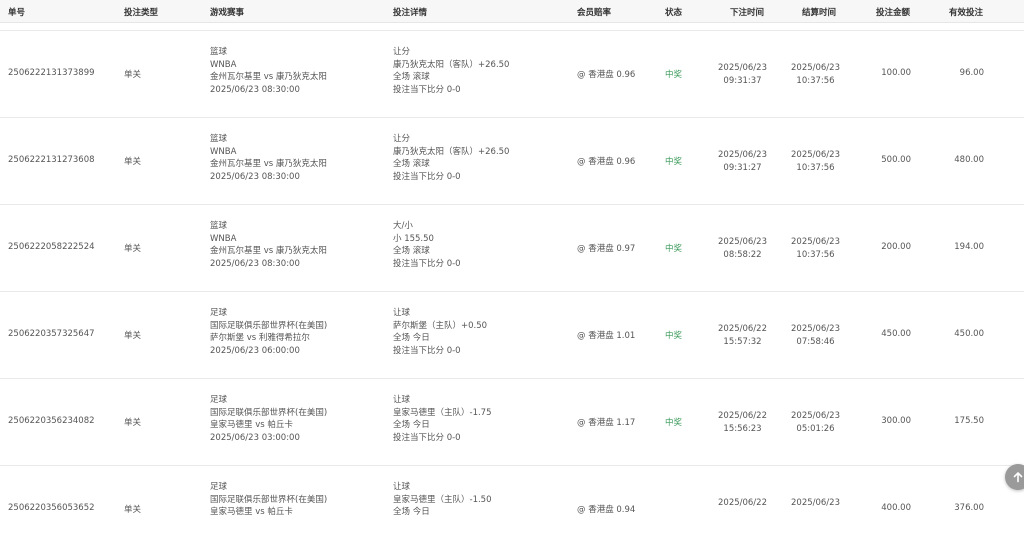 Image resolution: width=1024 pixels, height=552 pixels. I want to click on selection: 皇家马德里（主队）-1.50, so click(442, 499).